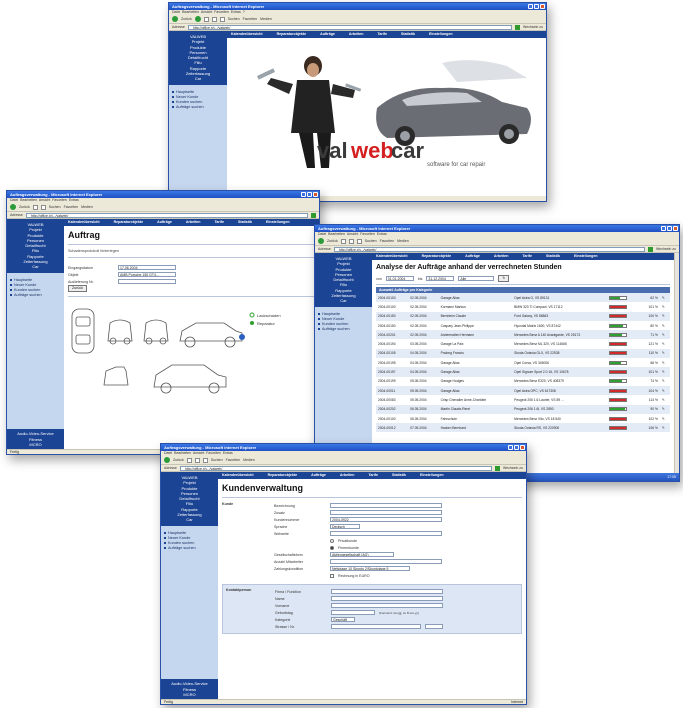 Image resolution: width=683 pixels, height=708 pixels. What do you see at coordinates (332, 547) in the screenshot?
I see `firmenkunde-radio` at bounding box center [332, 547].